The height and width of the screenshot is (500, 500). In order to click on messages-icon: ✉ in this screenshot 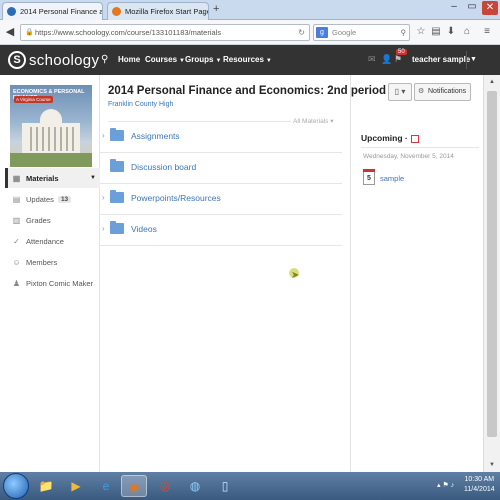, I will do `click(372, 59)`.